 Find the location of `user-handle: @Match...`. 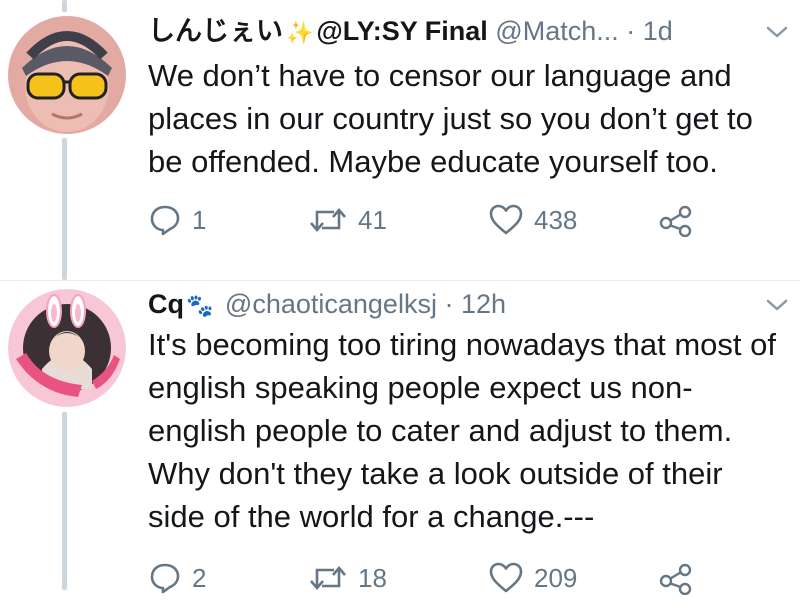

user-handle: @Match... is located at coordinates (556, 31).